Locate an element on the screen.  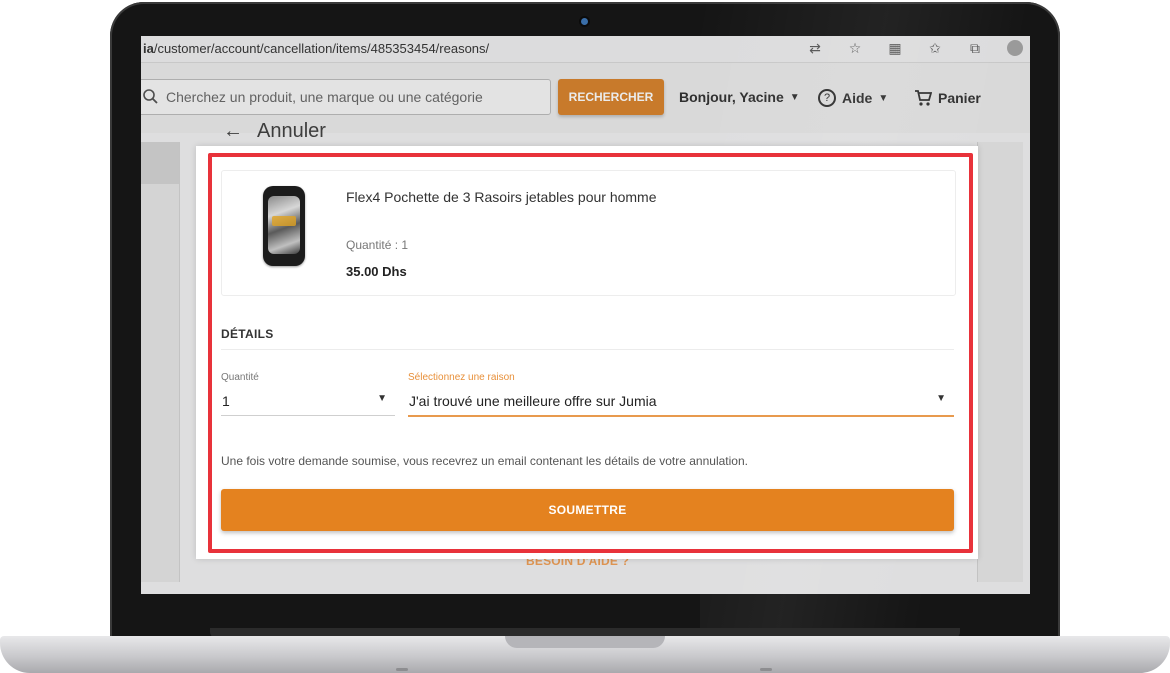
product-image is located at coordinates (284, 226).